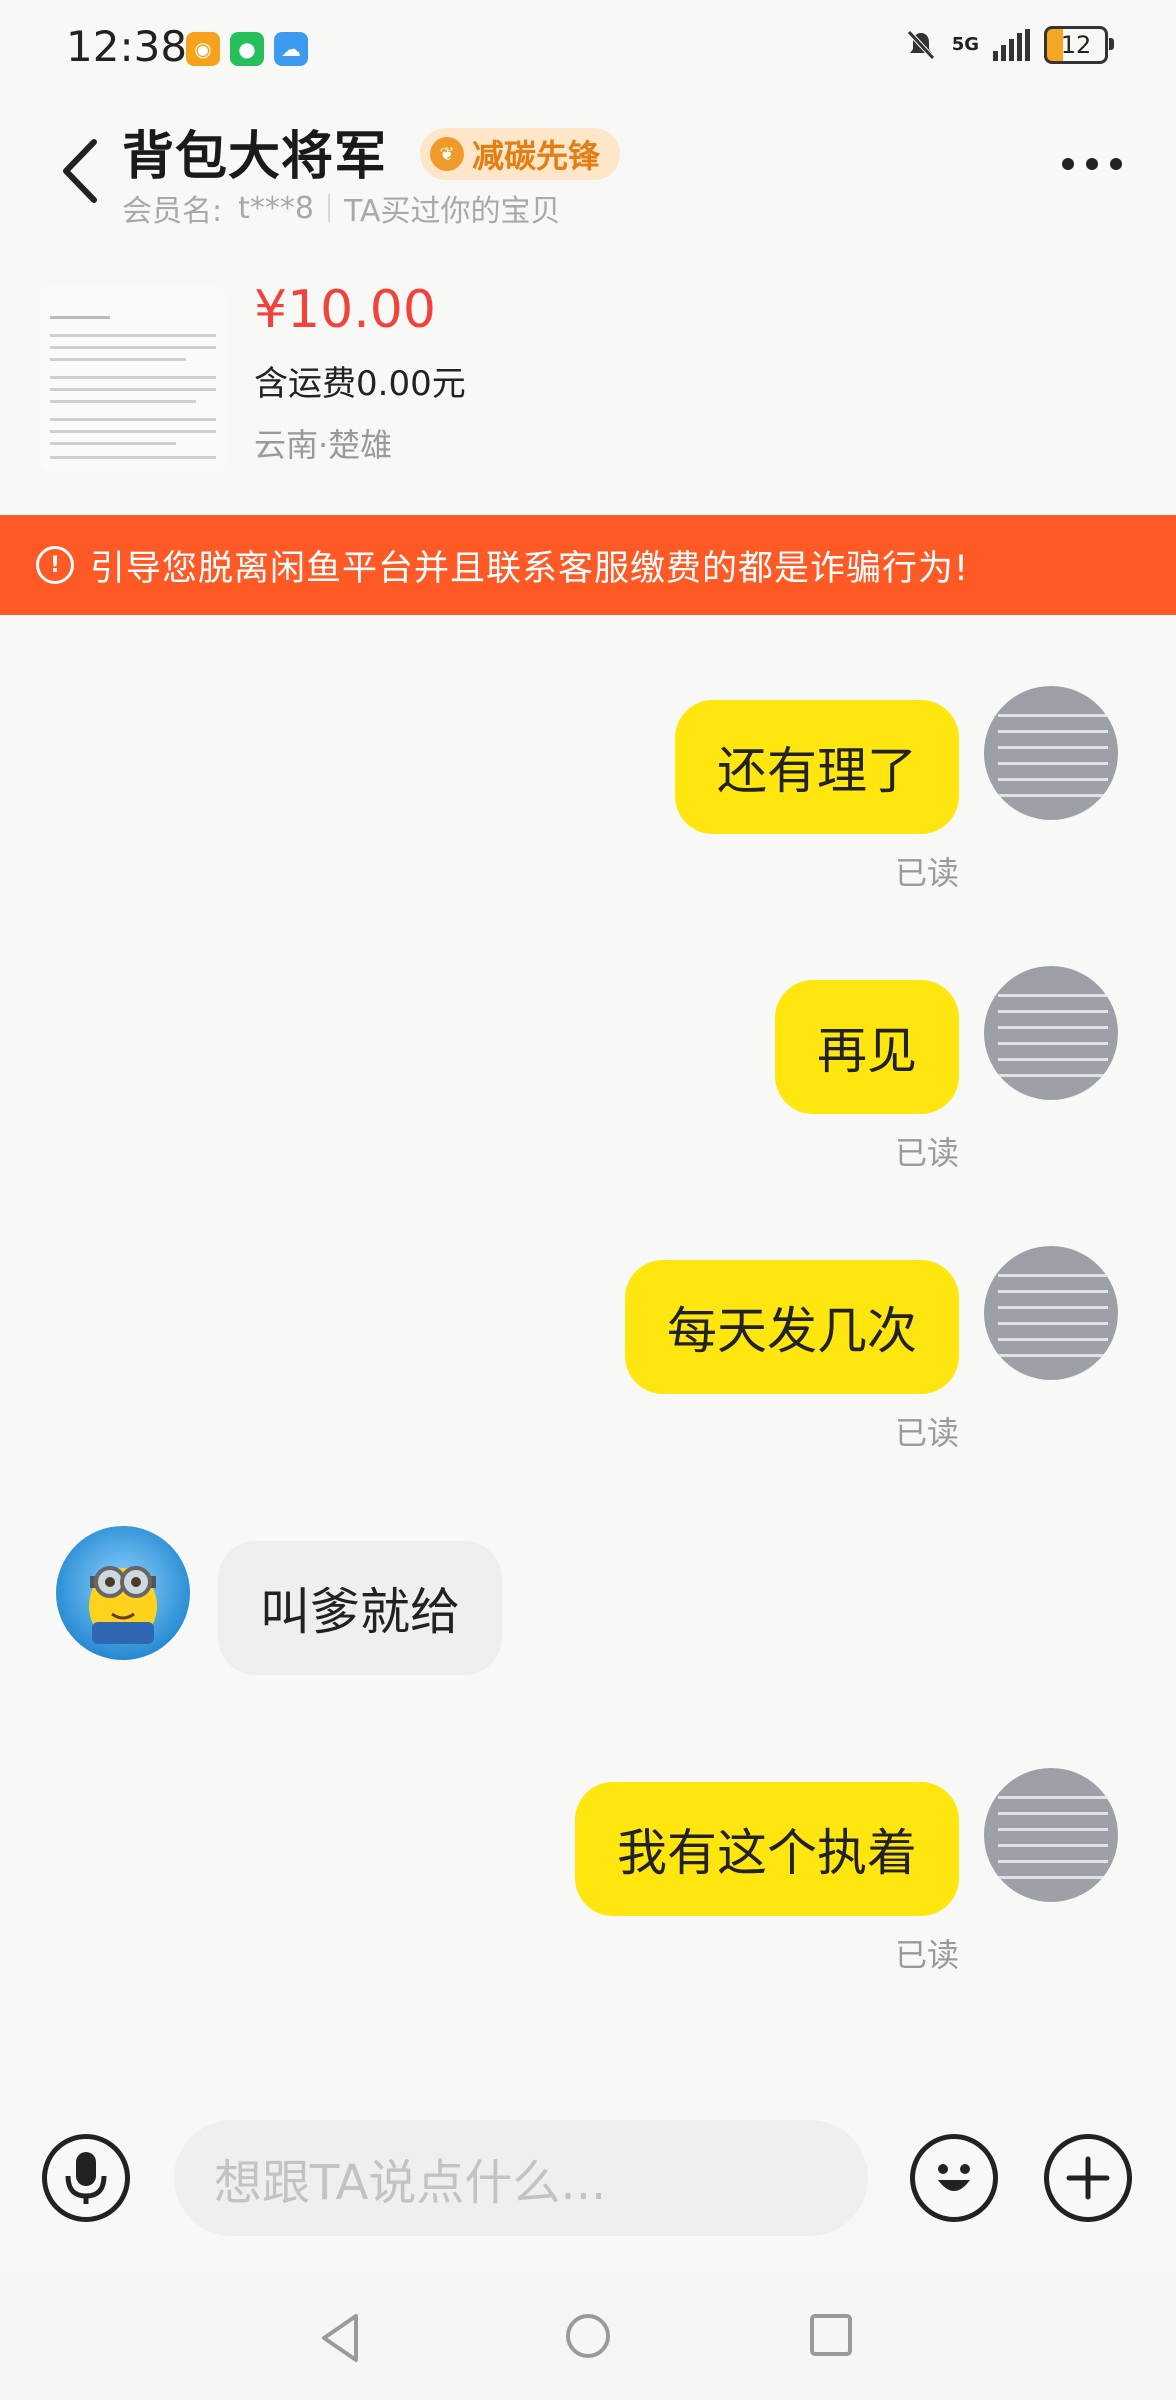  I want to click on badge-label: 减碳先锋, so click(536, 156).